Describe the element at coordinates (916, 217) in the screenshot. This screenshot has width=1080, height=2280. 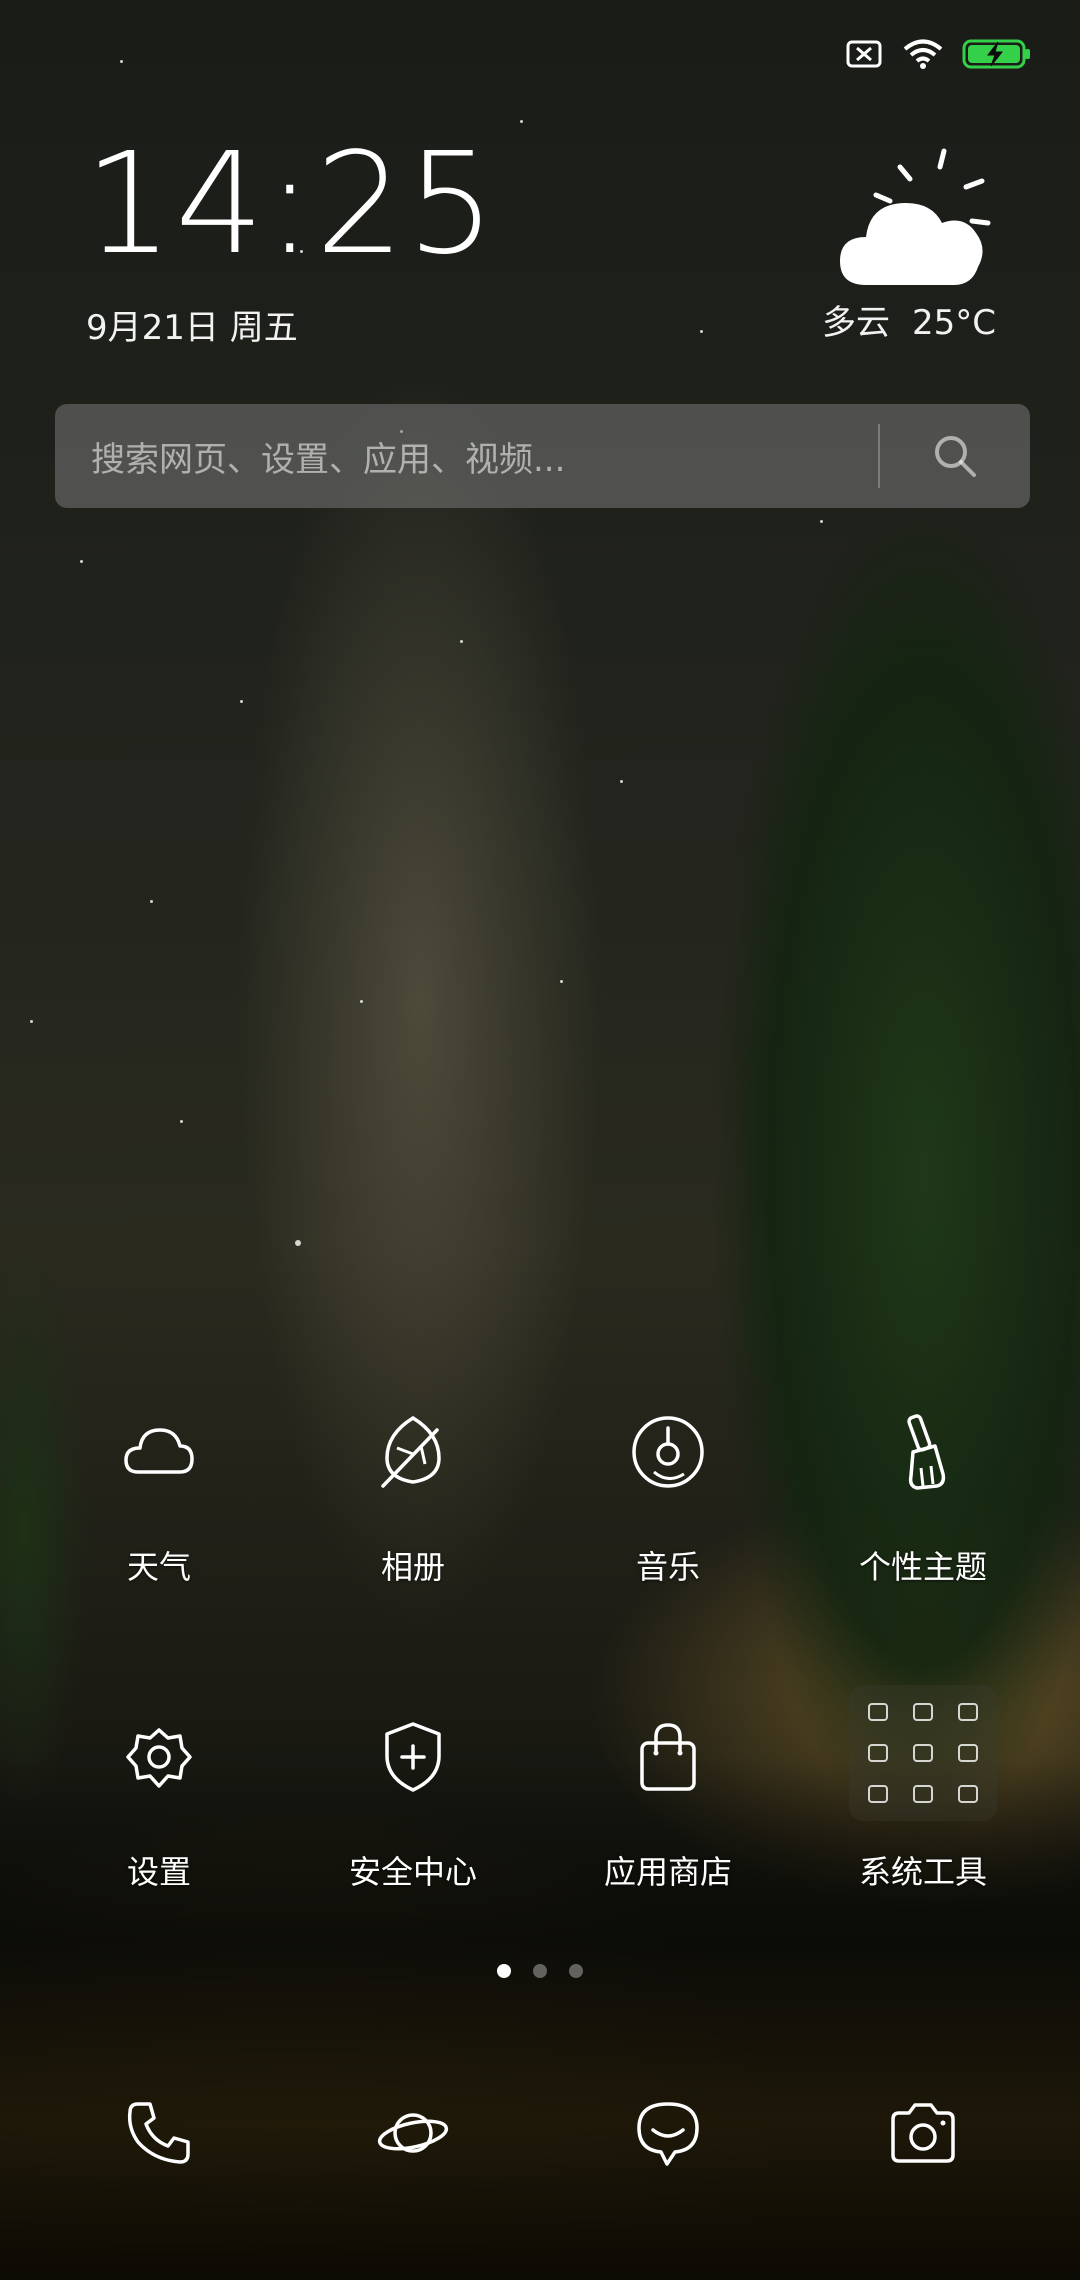
I see `partly-cloudy-icon` at that location.